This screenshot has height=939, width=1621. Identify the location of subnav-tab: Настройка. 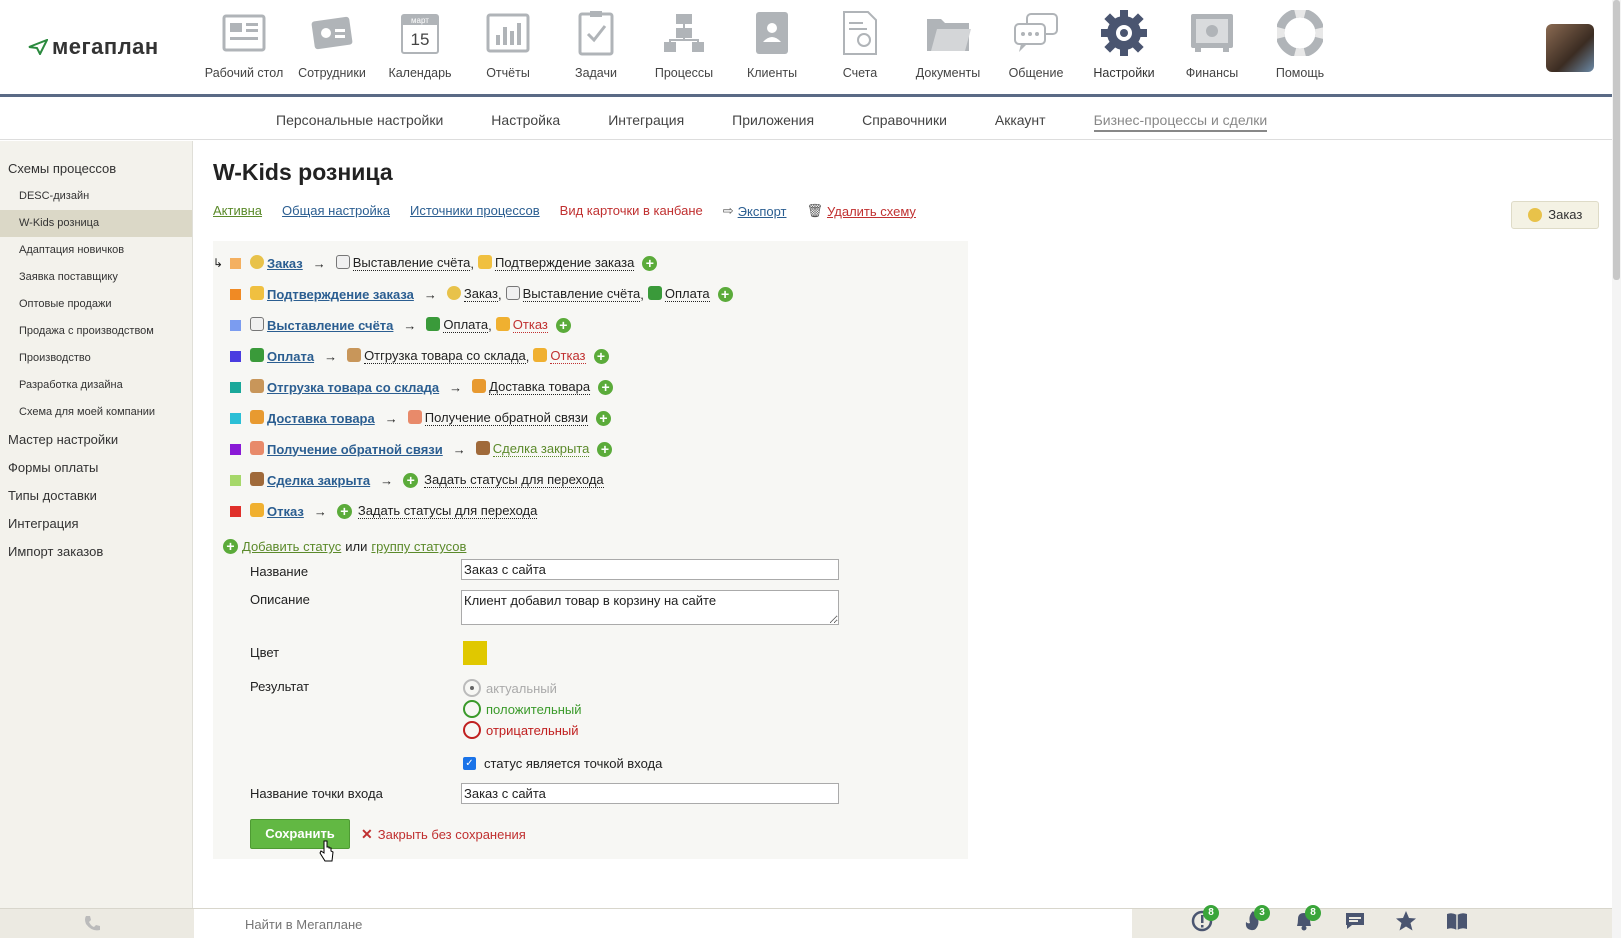
(525, 122).